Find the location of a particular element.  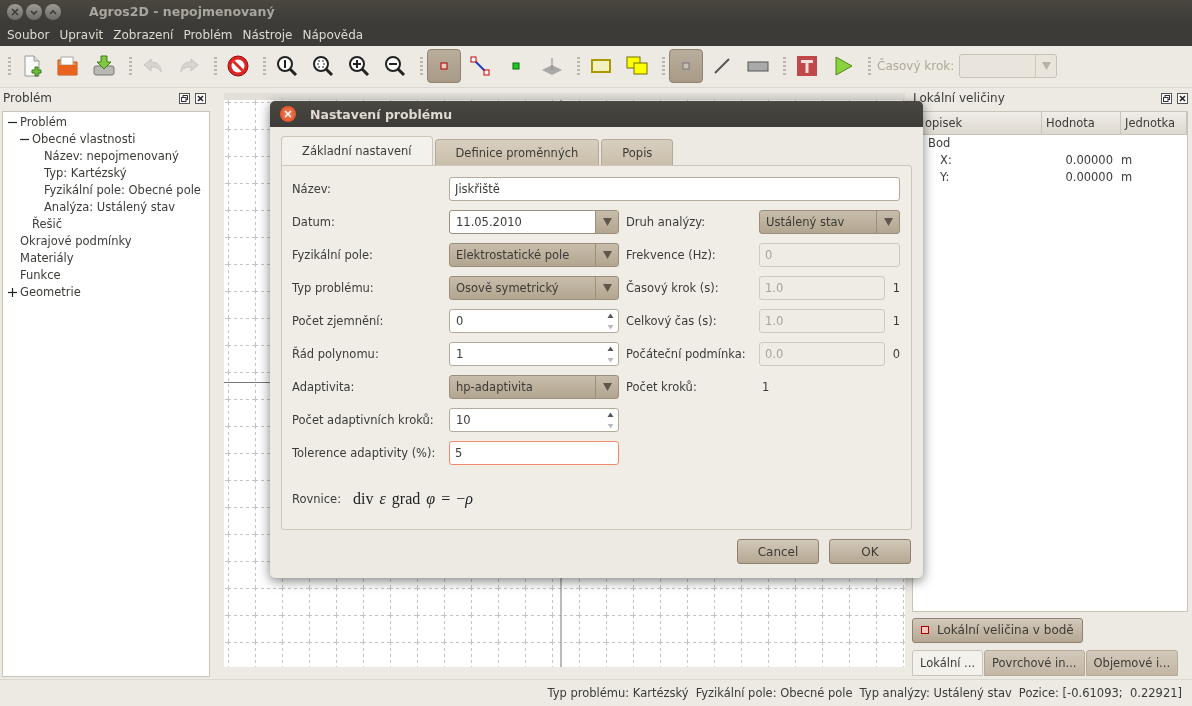

tree-item: Problém is located at coordinates (44, 122).